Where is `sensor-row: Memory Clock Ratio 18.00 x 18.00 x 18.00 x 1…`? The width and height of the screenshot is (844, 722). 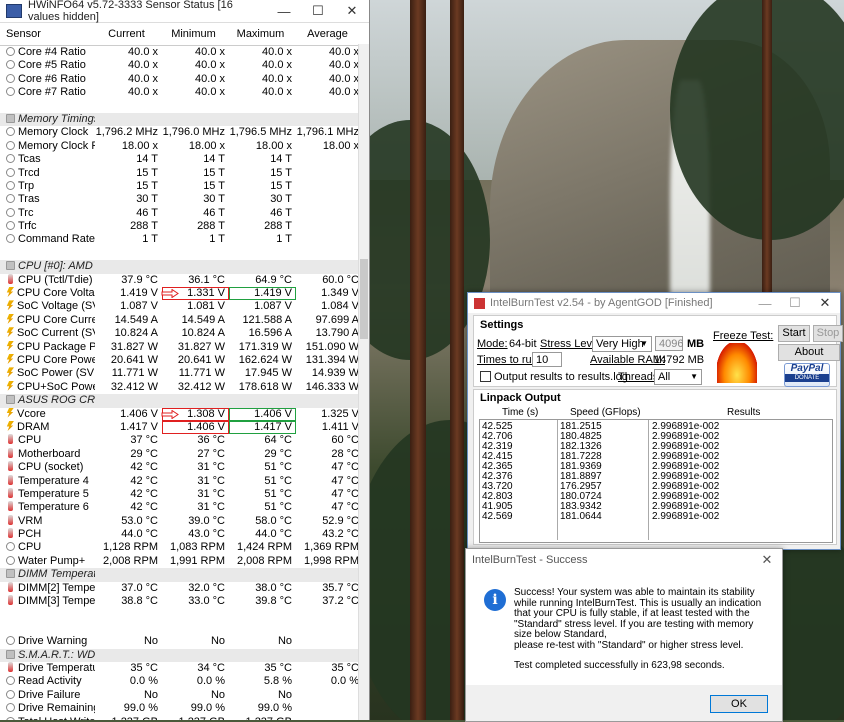
sensor-row: Memory Clock Ratio 18.00 x 18.00 x 18.00 x 1… is located at coordinates (184, 146).